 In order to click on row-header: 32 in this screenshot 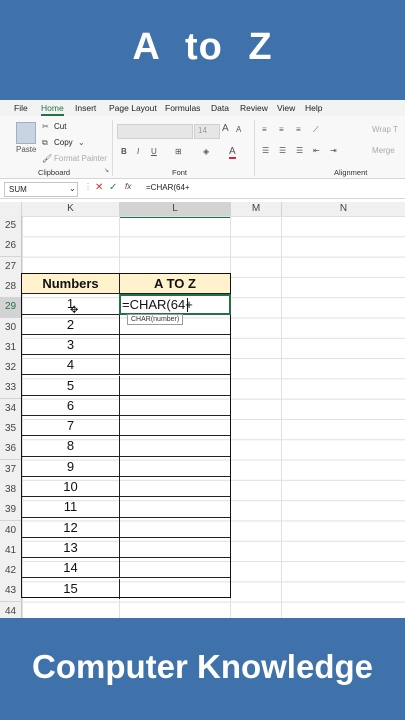, I will do `click(11, 369)`.